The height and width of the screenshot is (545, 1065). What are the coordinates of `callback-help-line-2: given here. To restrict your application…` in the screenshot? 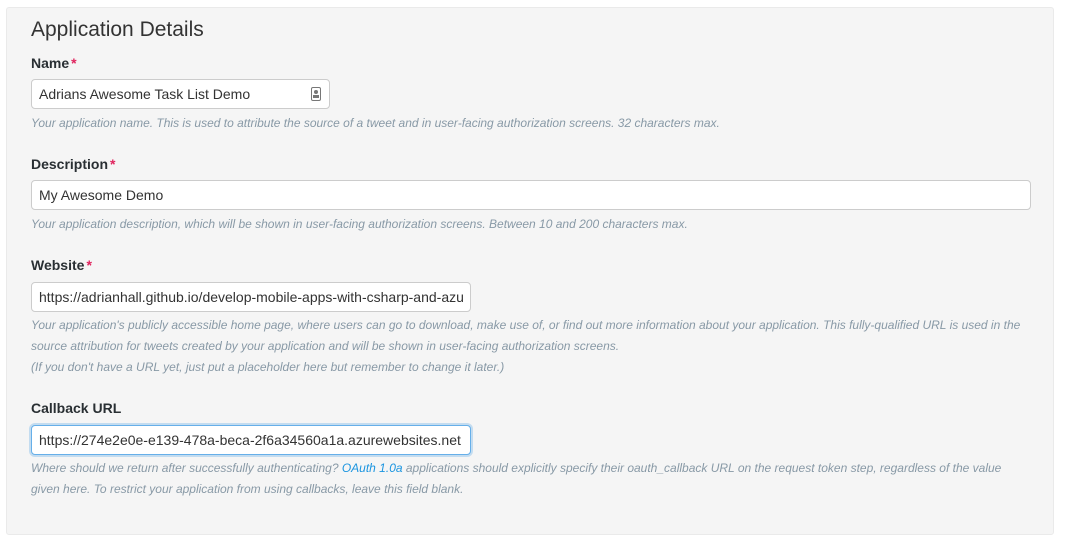 It's located at (247, 489).